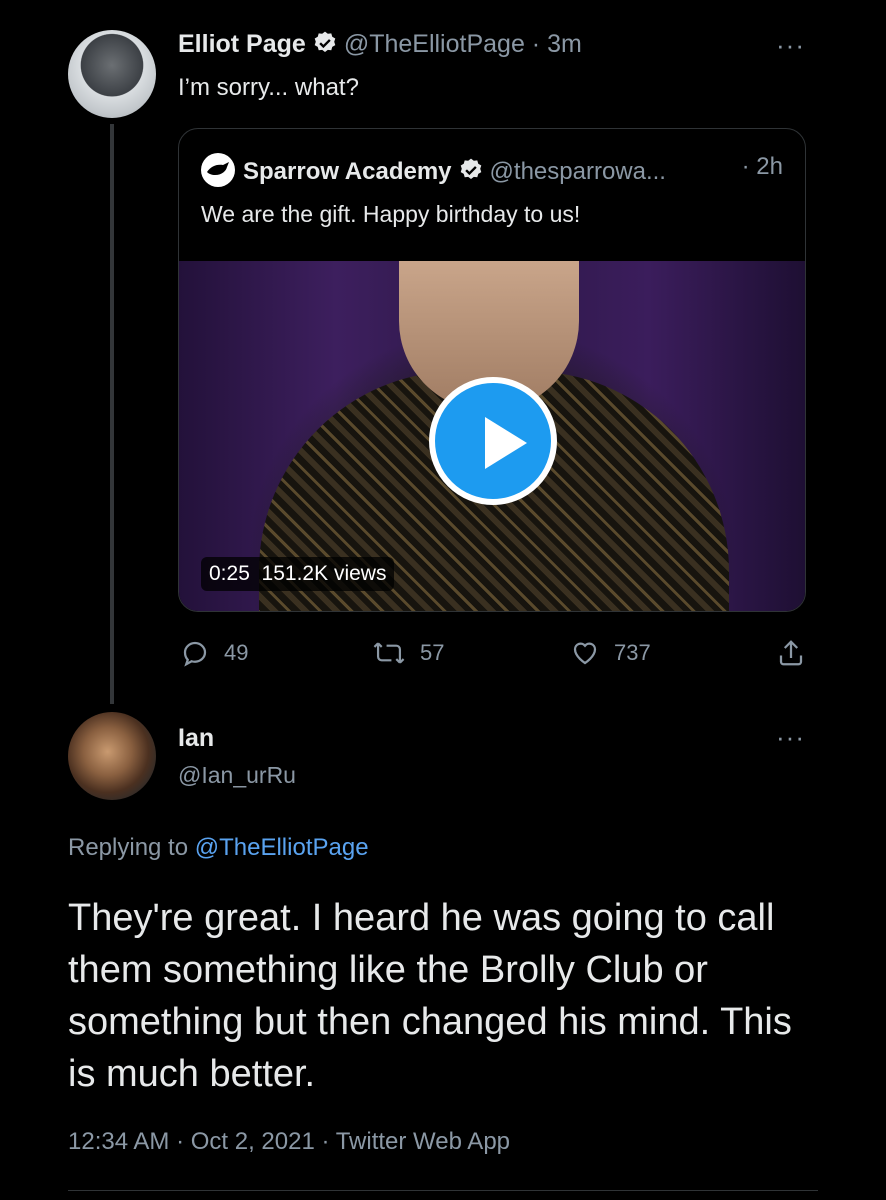 The height and width of the screenshot is (1200, 886). Describe the element at coordinates (790, 45) in the screenshot. I see `more-options-icon: ···` at that location.